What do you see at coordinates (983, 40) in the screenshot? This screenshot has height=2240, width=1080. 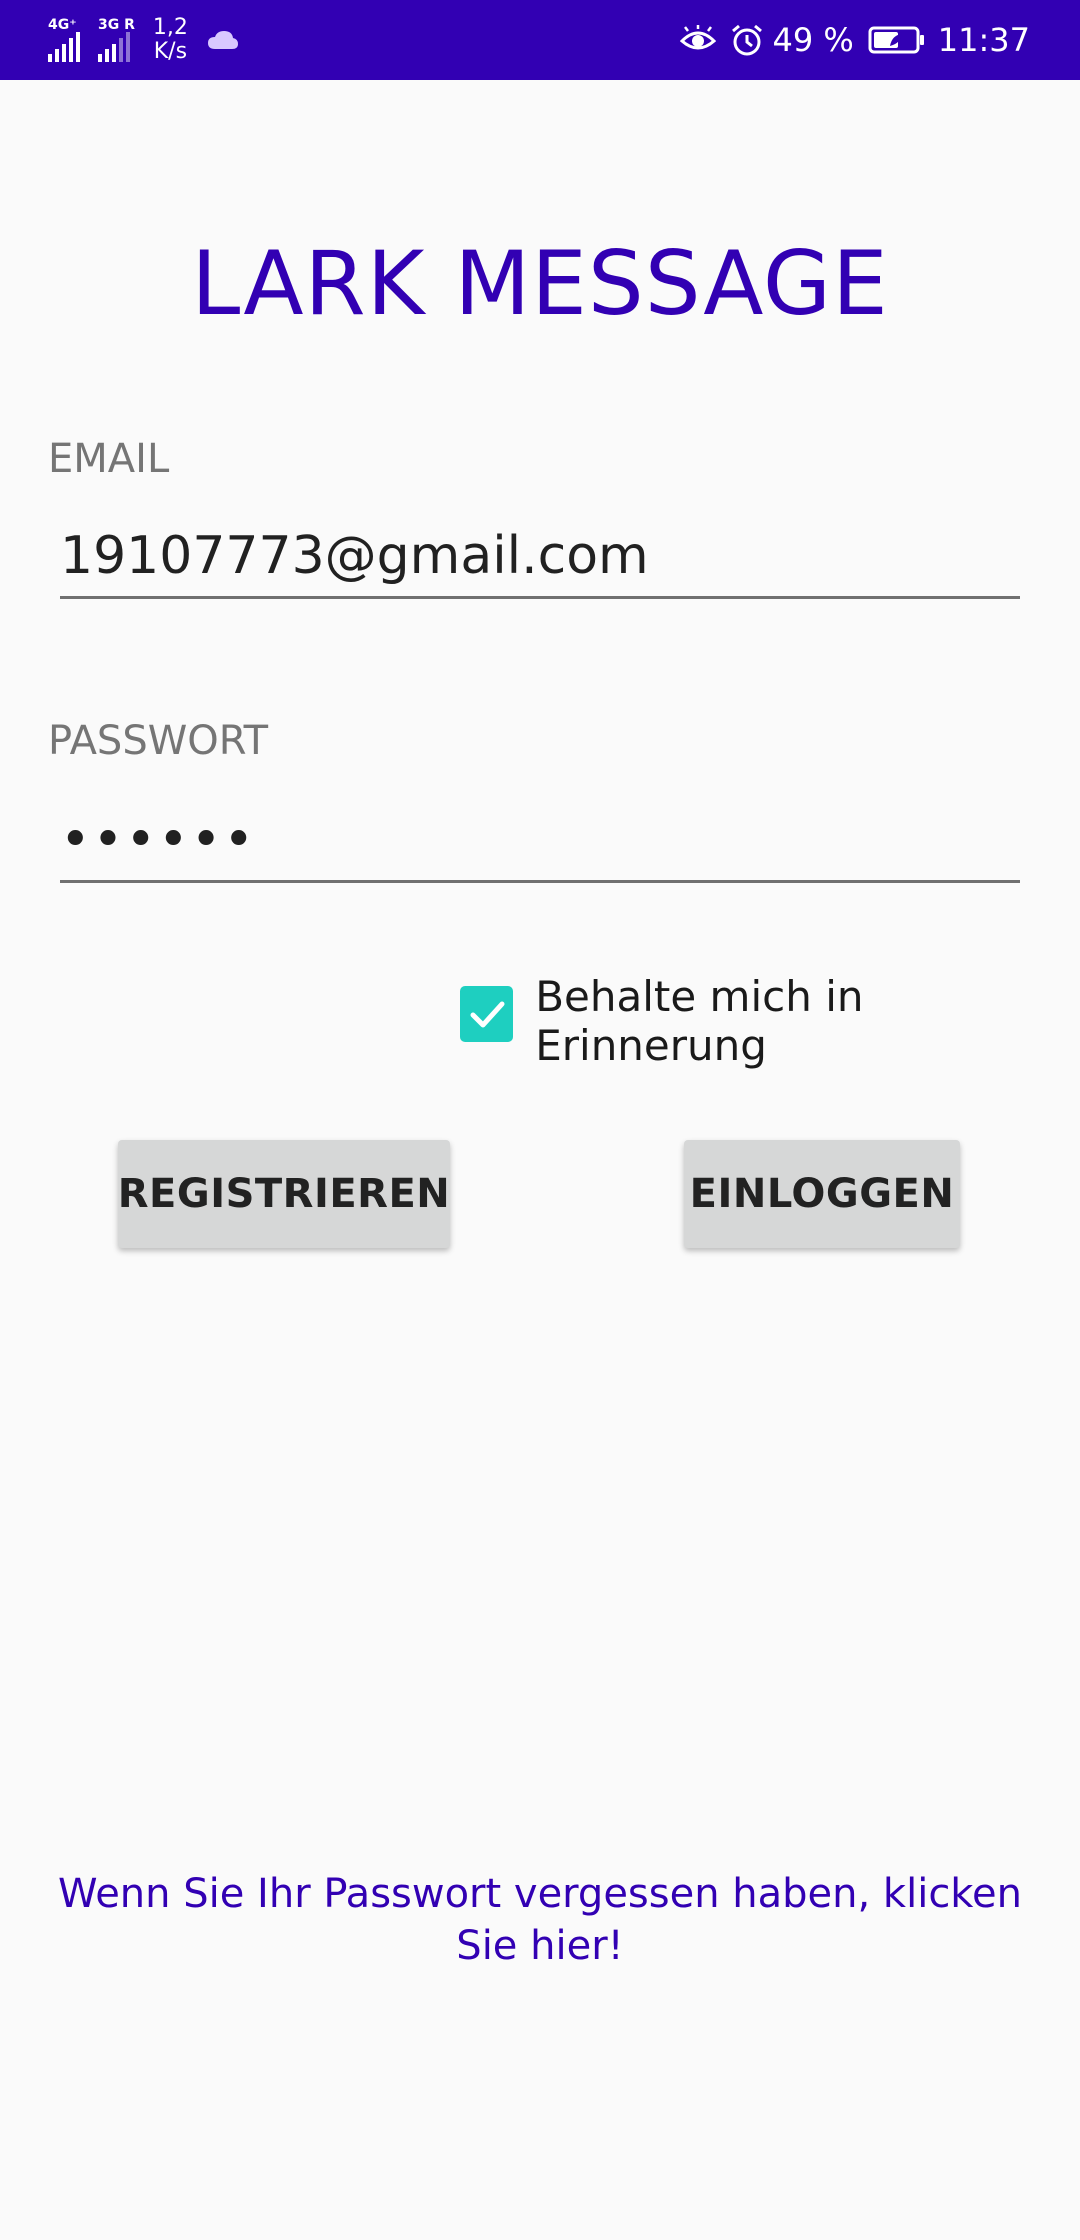 I see `clock: 11:37` at bounding box center [983, 40].